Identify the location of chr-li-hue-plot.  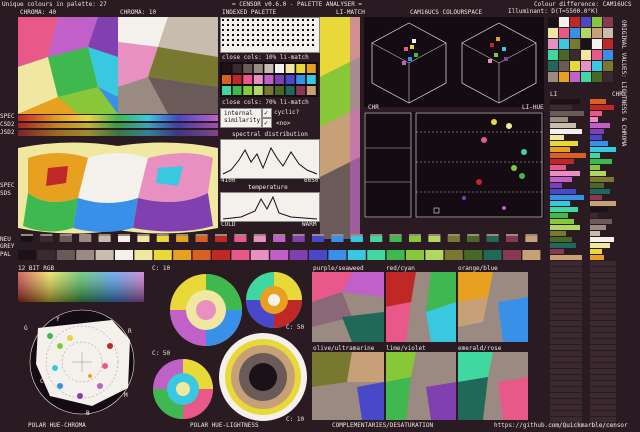
(454, 165).